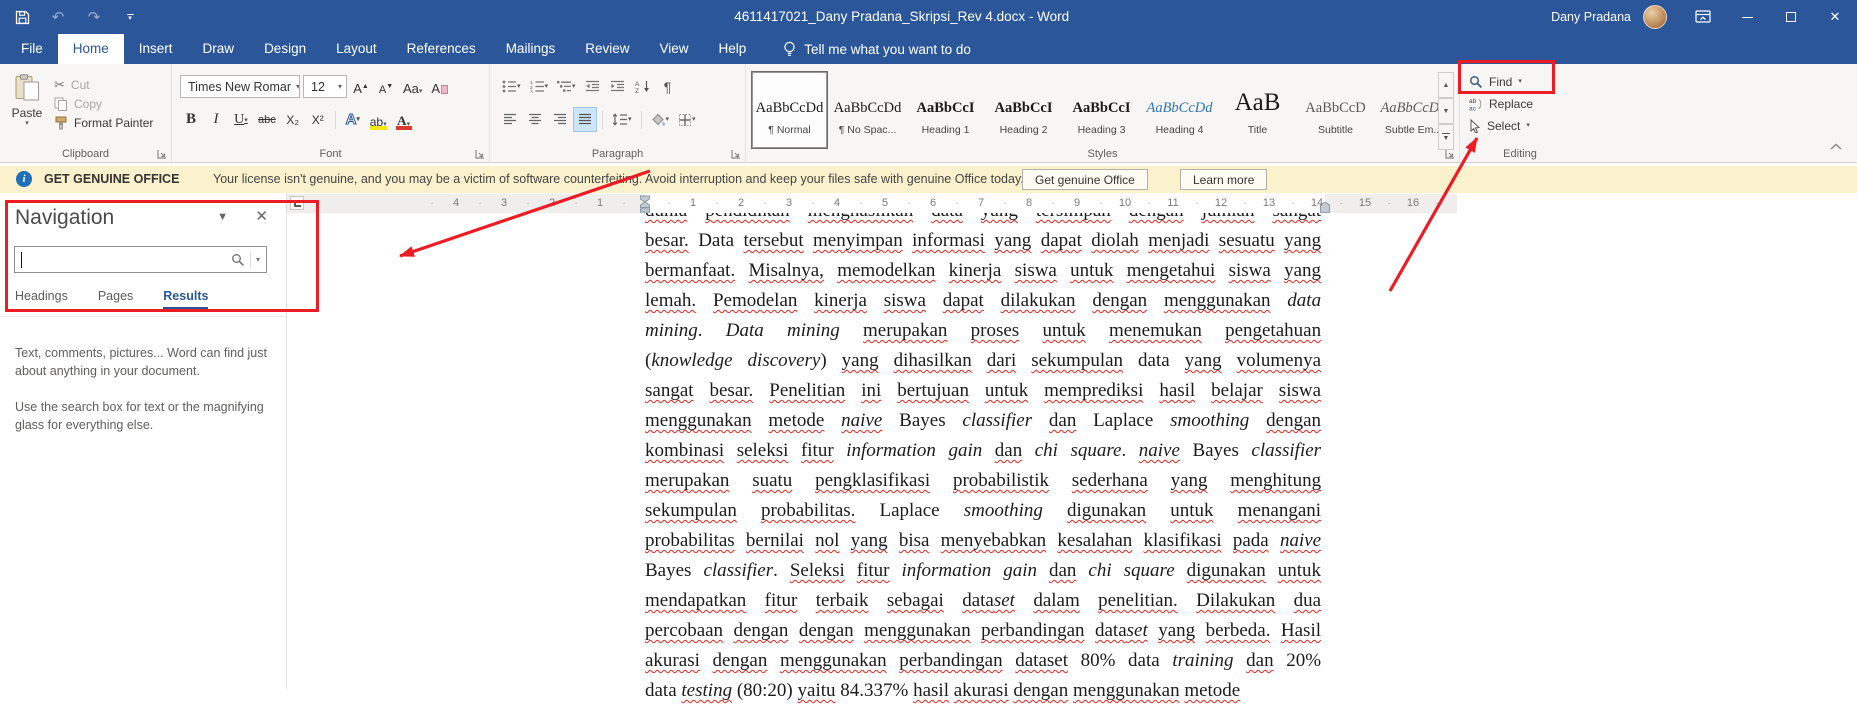 The image size is (1857, 706). Describe the element at coordinates (186, 299) in the screenshot. I see `nav-tab-results: Results` at that location.